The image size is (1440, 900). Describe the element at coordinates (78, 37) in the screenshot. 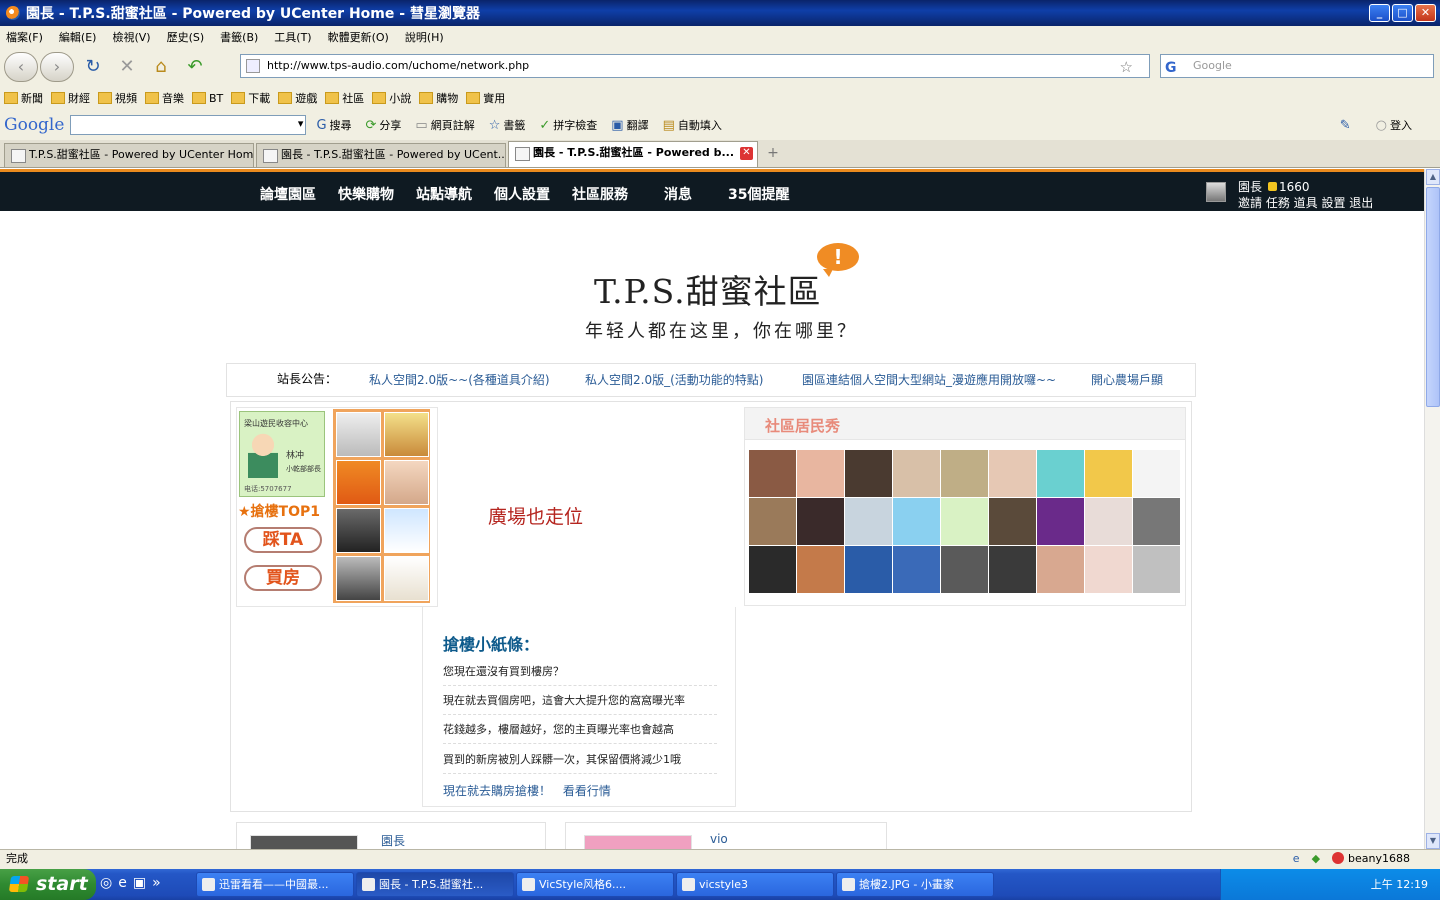

I see `menu-edit: 編輯(E)` at that location.